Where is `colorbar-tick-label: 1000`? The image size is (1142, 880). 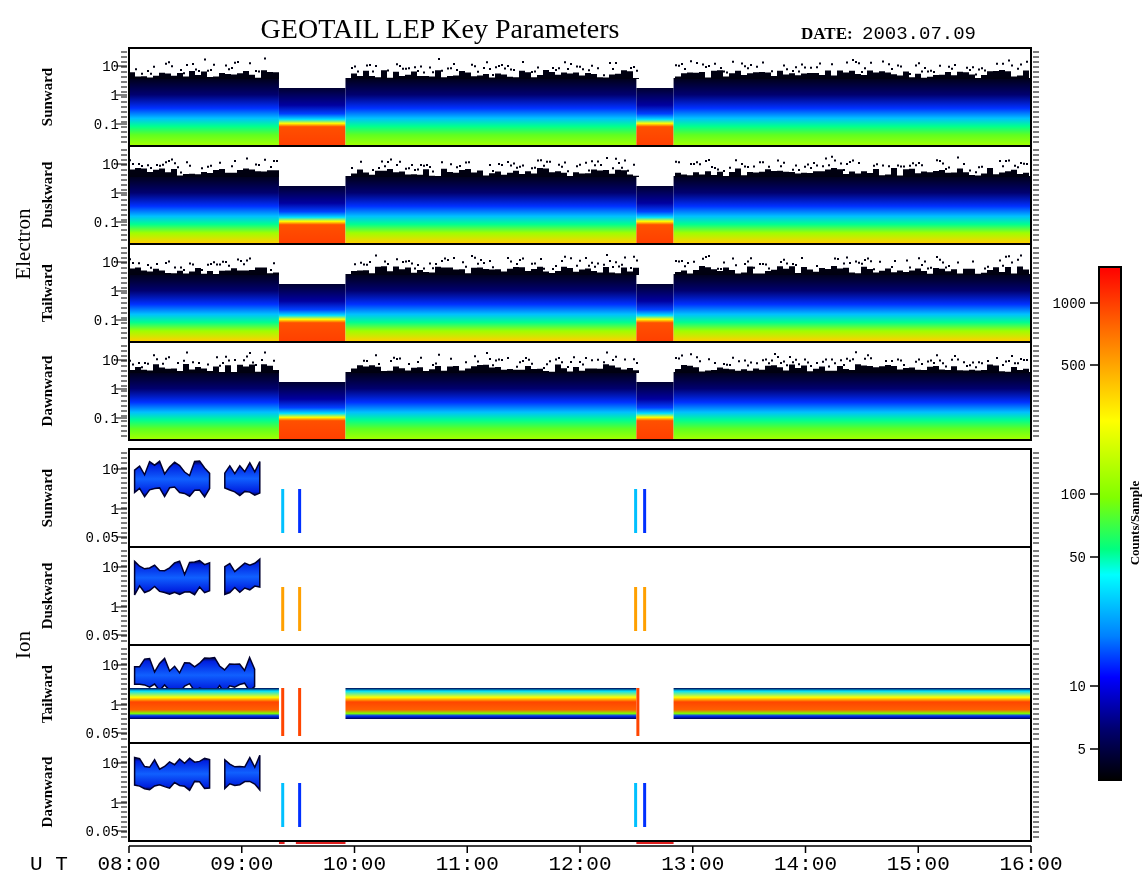
colorbar-tick-label: 1000 is located at coordinates (1069, 304).